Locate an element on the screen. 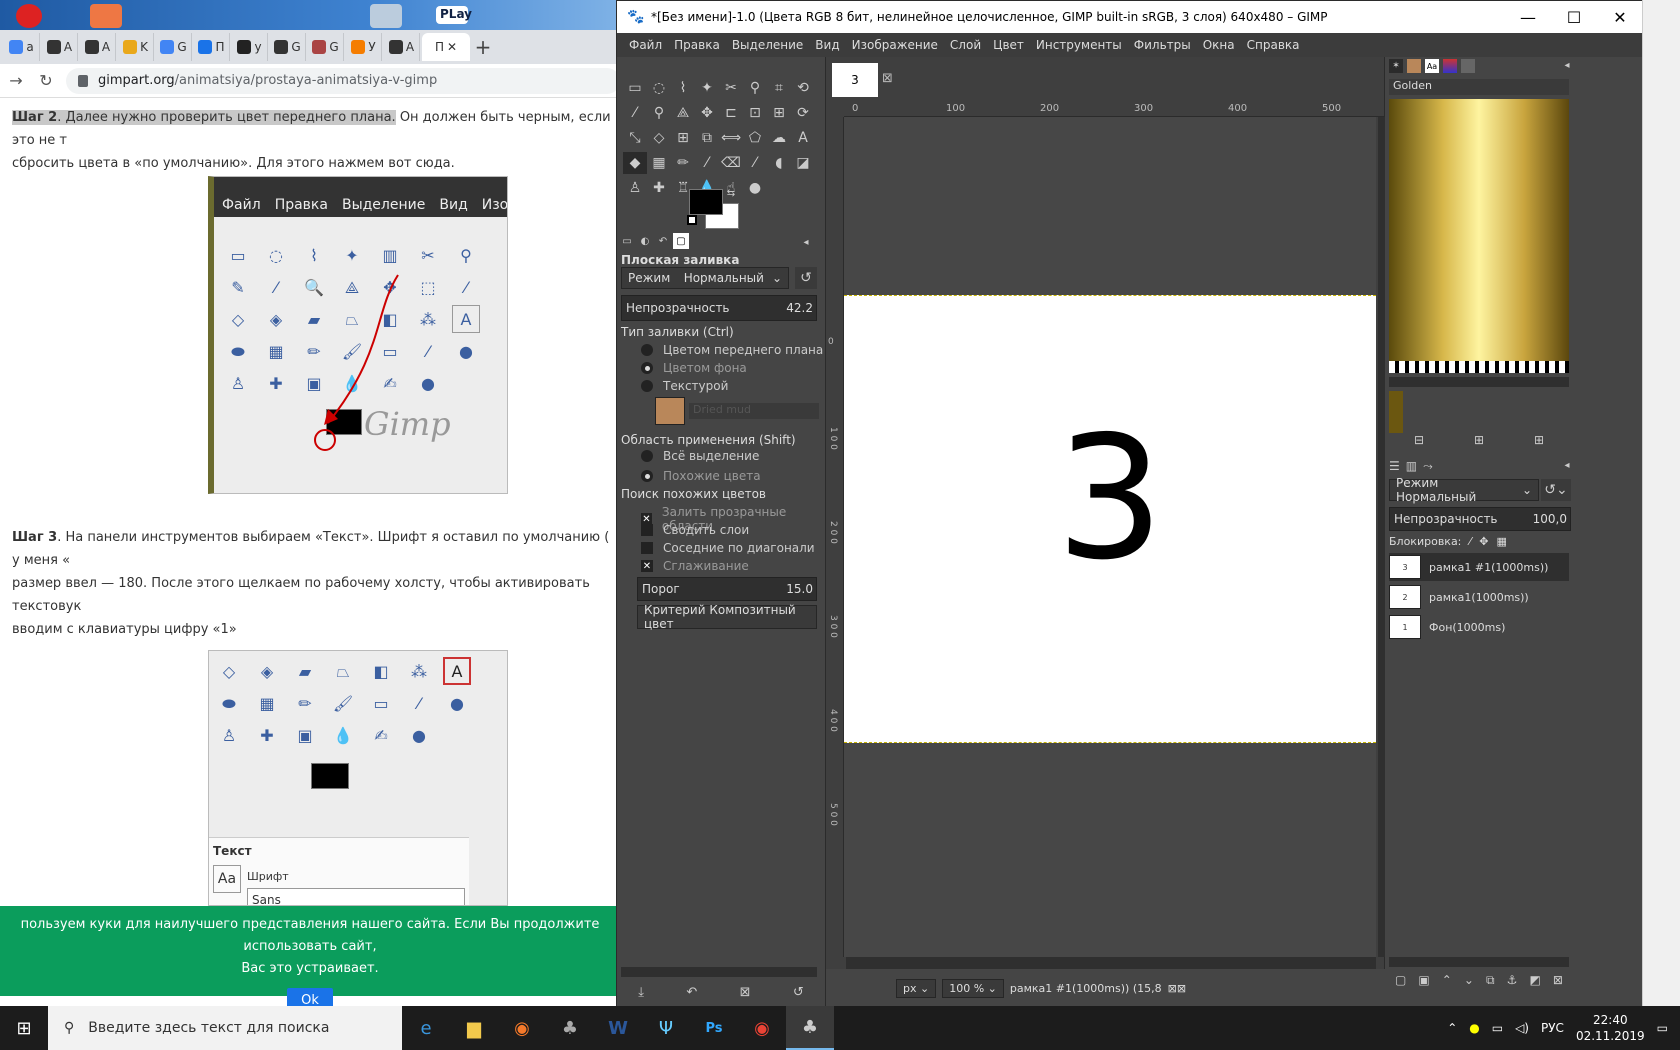 This screenshot has height=1050, width=1680. panel-menu-icon: ◂ is located at coordinates (1567, 65).